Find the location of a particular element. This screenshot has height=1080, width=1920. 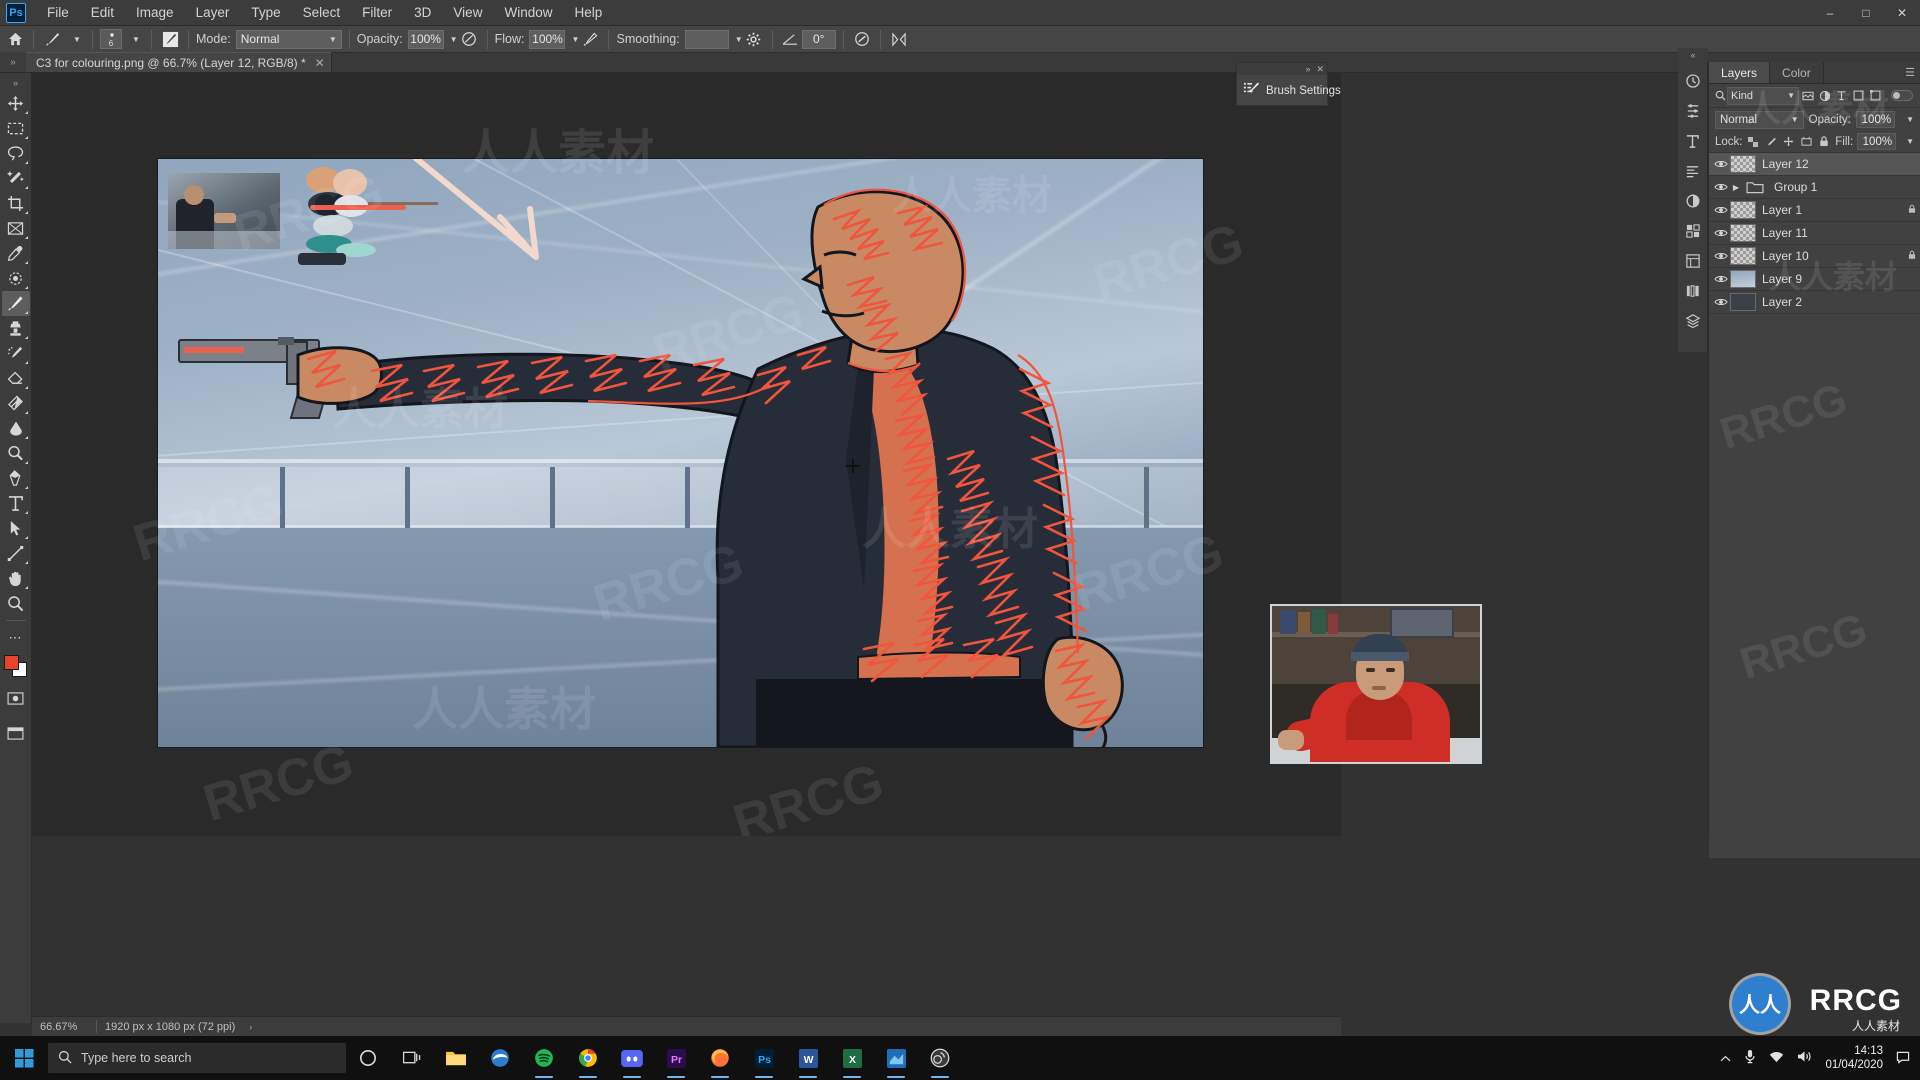

brush-panel-icon is located at coordinates (170, 39).